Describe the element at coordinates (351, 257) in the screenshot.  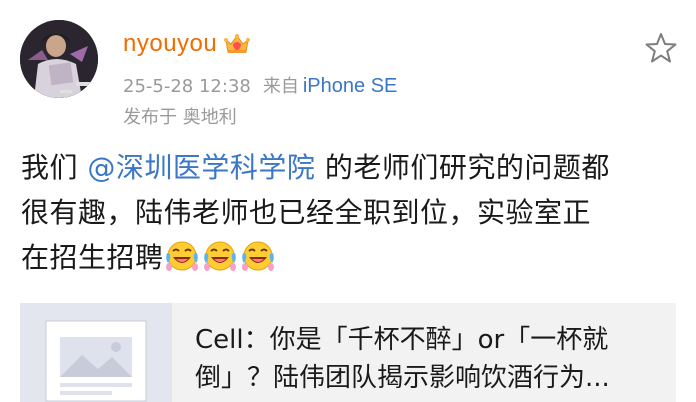
I see `post-body-line-3: 在招生招聘` at that location.